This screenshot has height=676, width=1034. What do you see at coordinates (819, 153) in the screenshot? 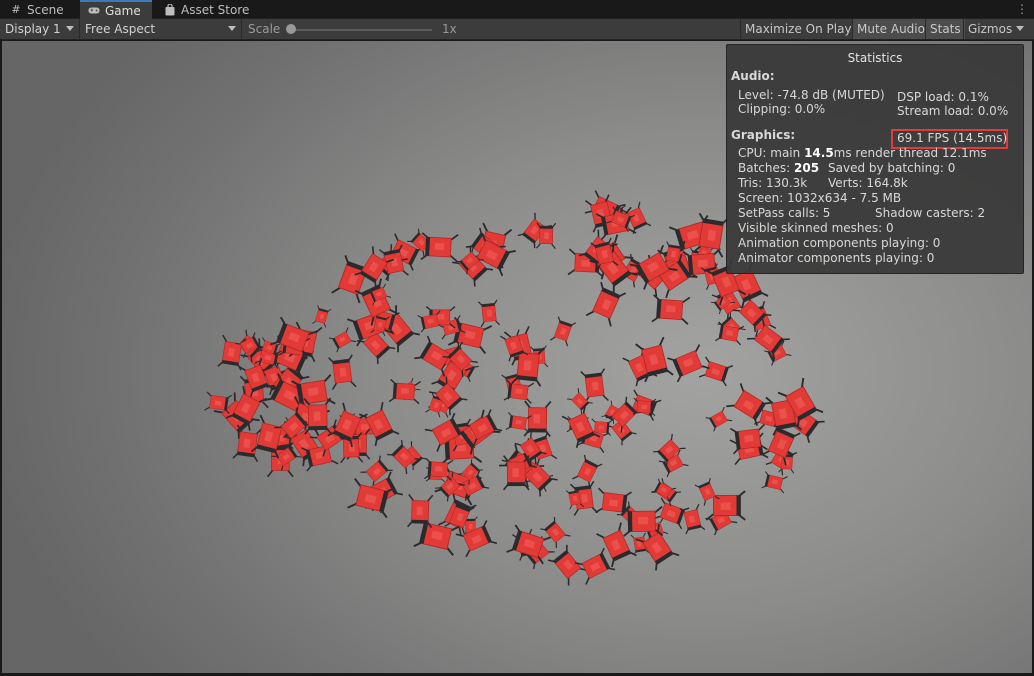
I see `cpu-main: 14.5` at bounding box center [819, 153].